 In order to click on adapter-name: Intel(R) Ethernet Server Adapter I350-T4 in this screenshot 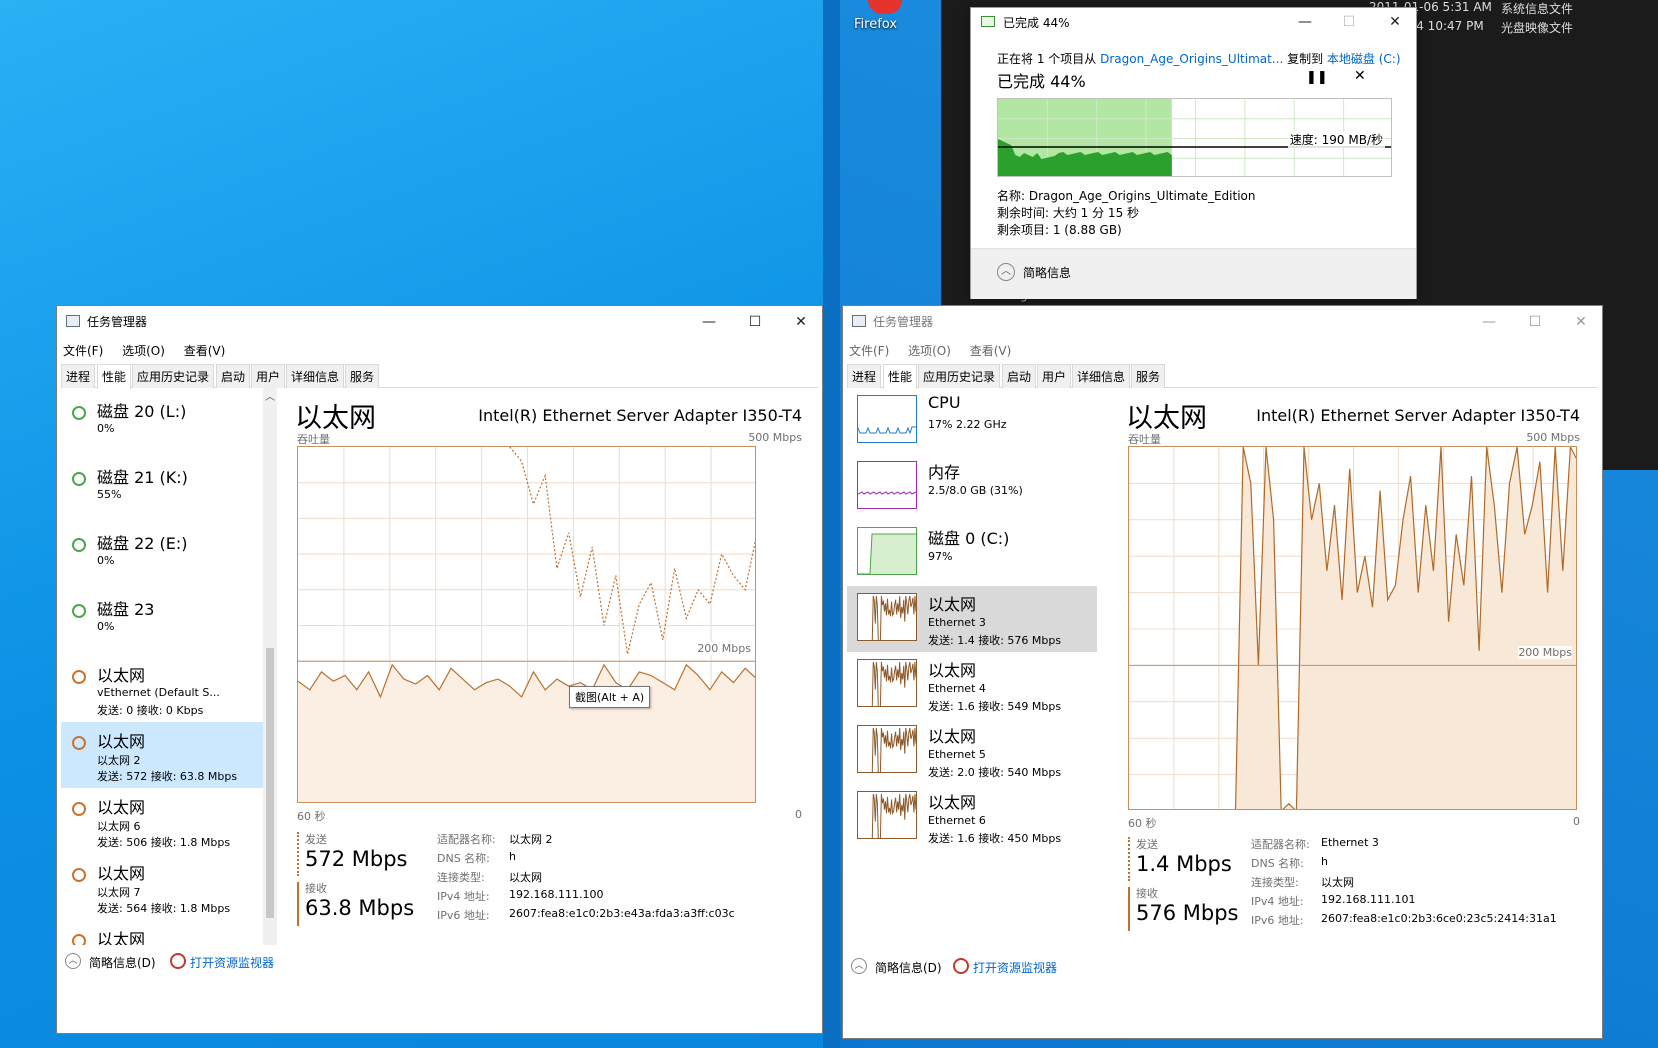, I will do `click(1418, 415)`.